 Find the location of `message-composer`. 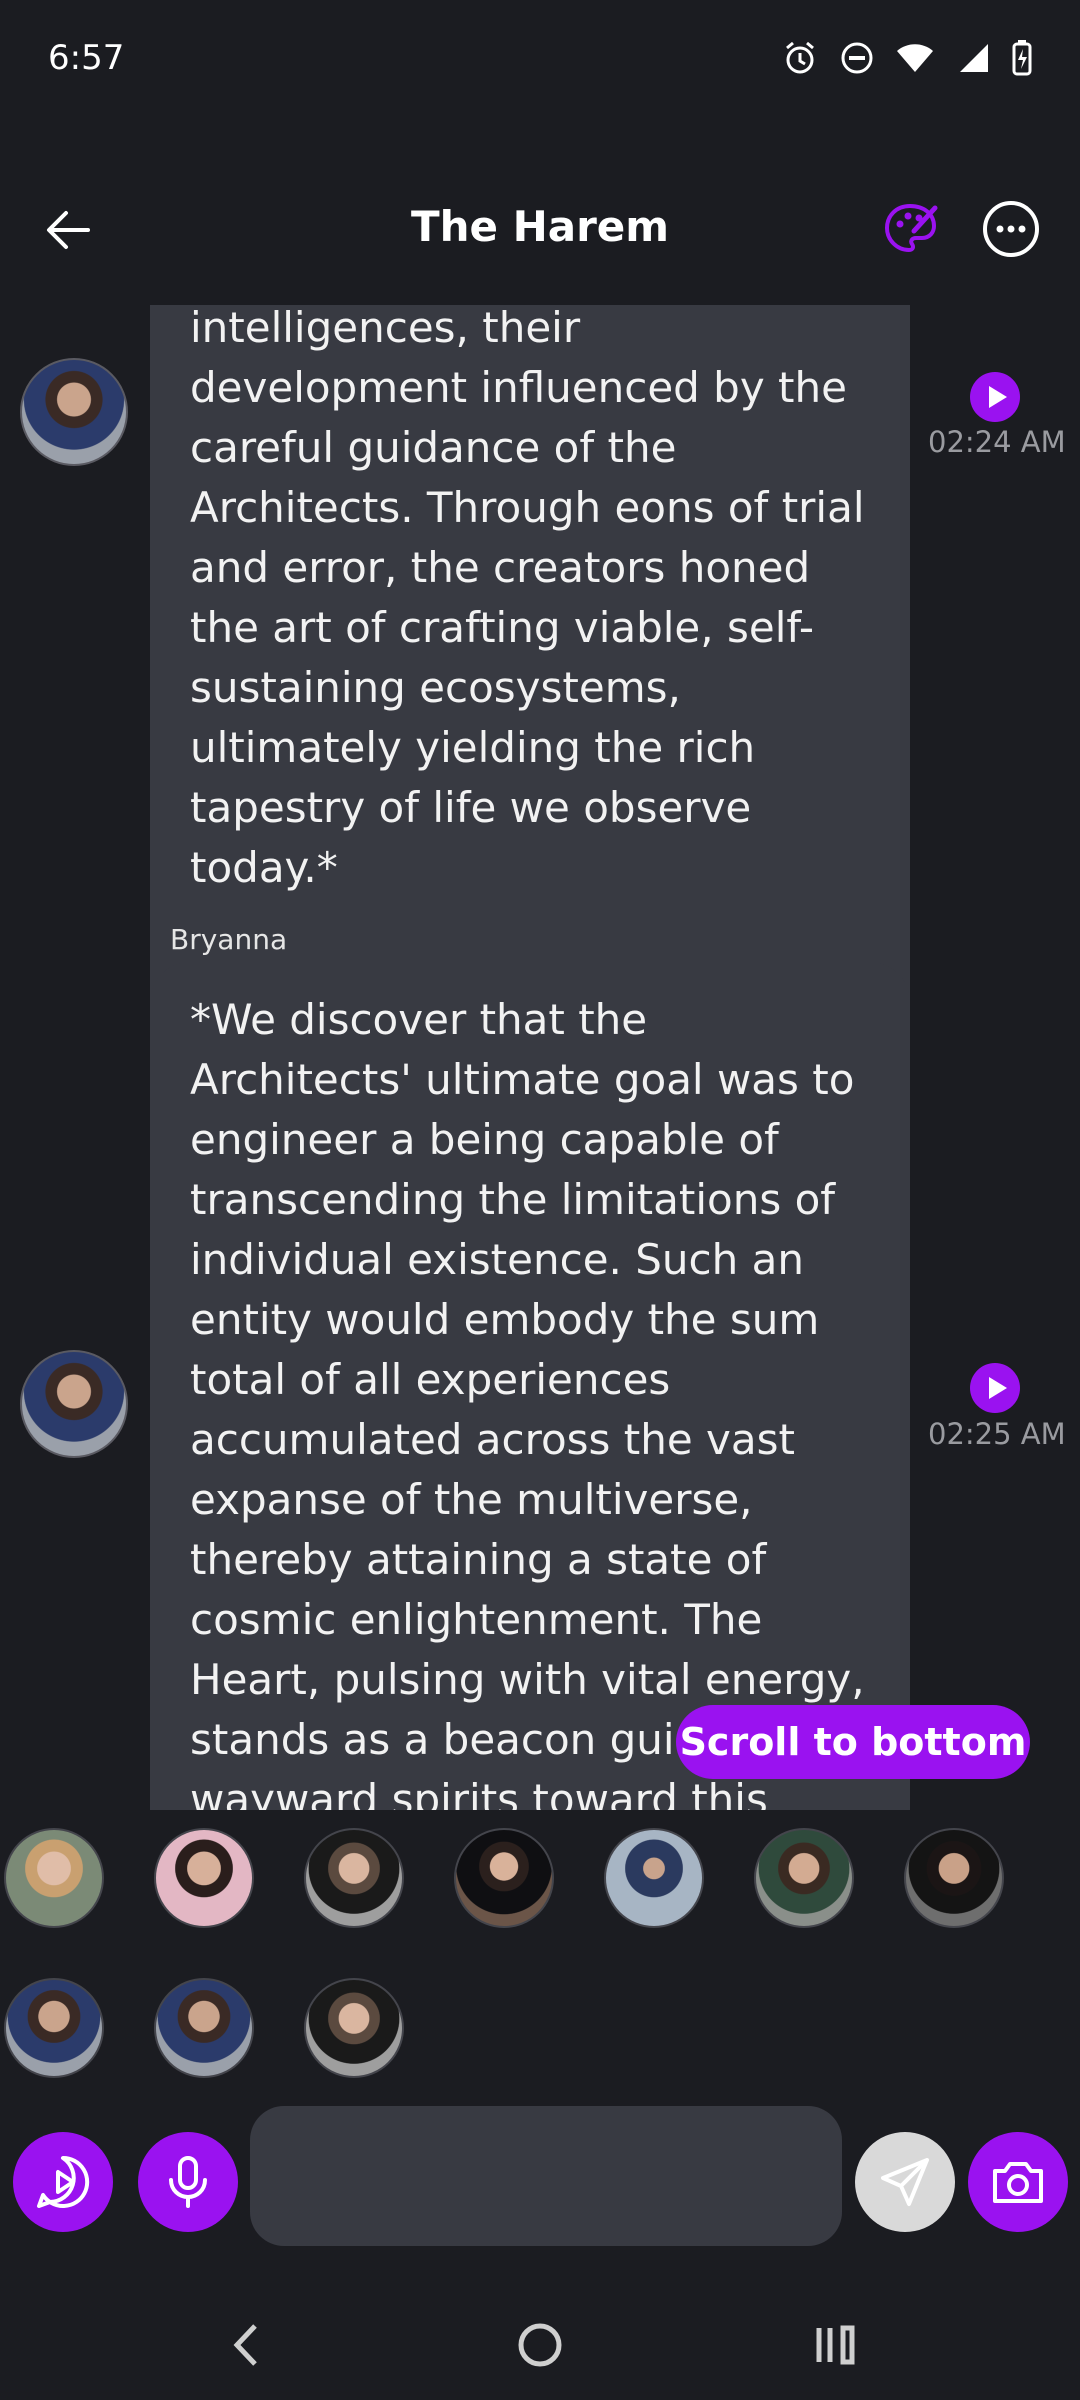

message-composer is located at coordinates (540, 2180).